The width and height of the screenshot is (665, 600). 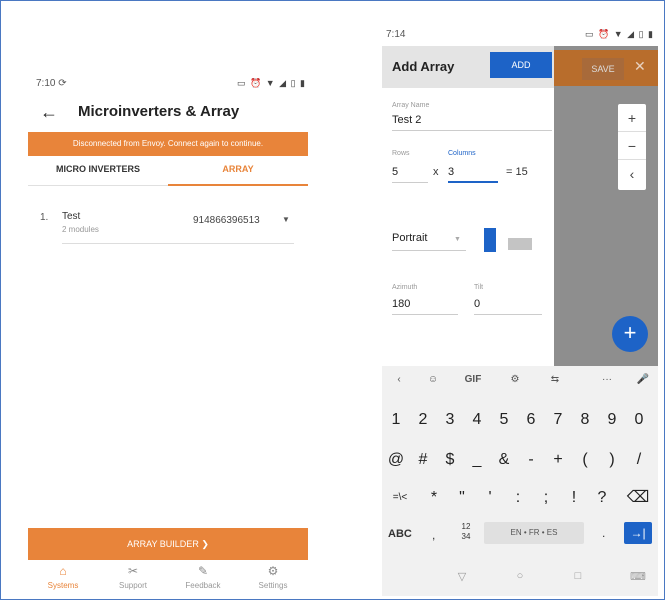 I want to click on tilt-label: Tilt, so click(x=479, y=287).